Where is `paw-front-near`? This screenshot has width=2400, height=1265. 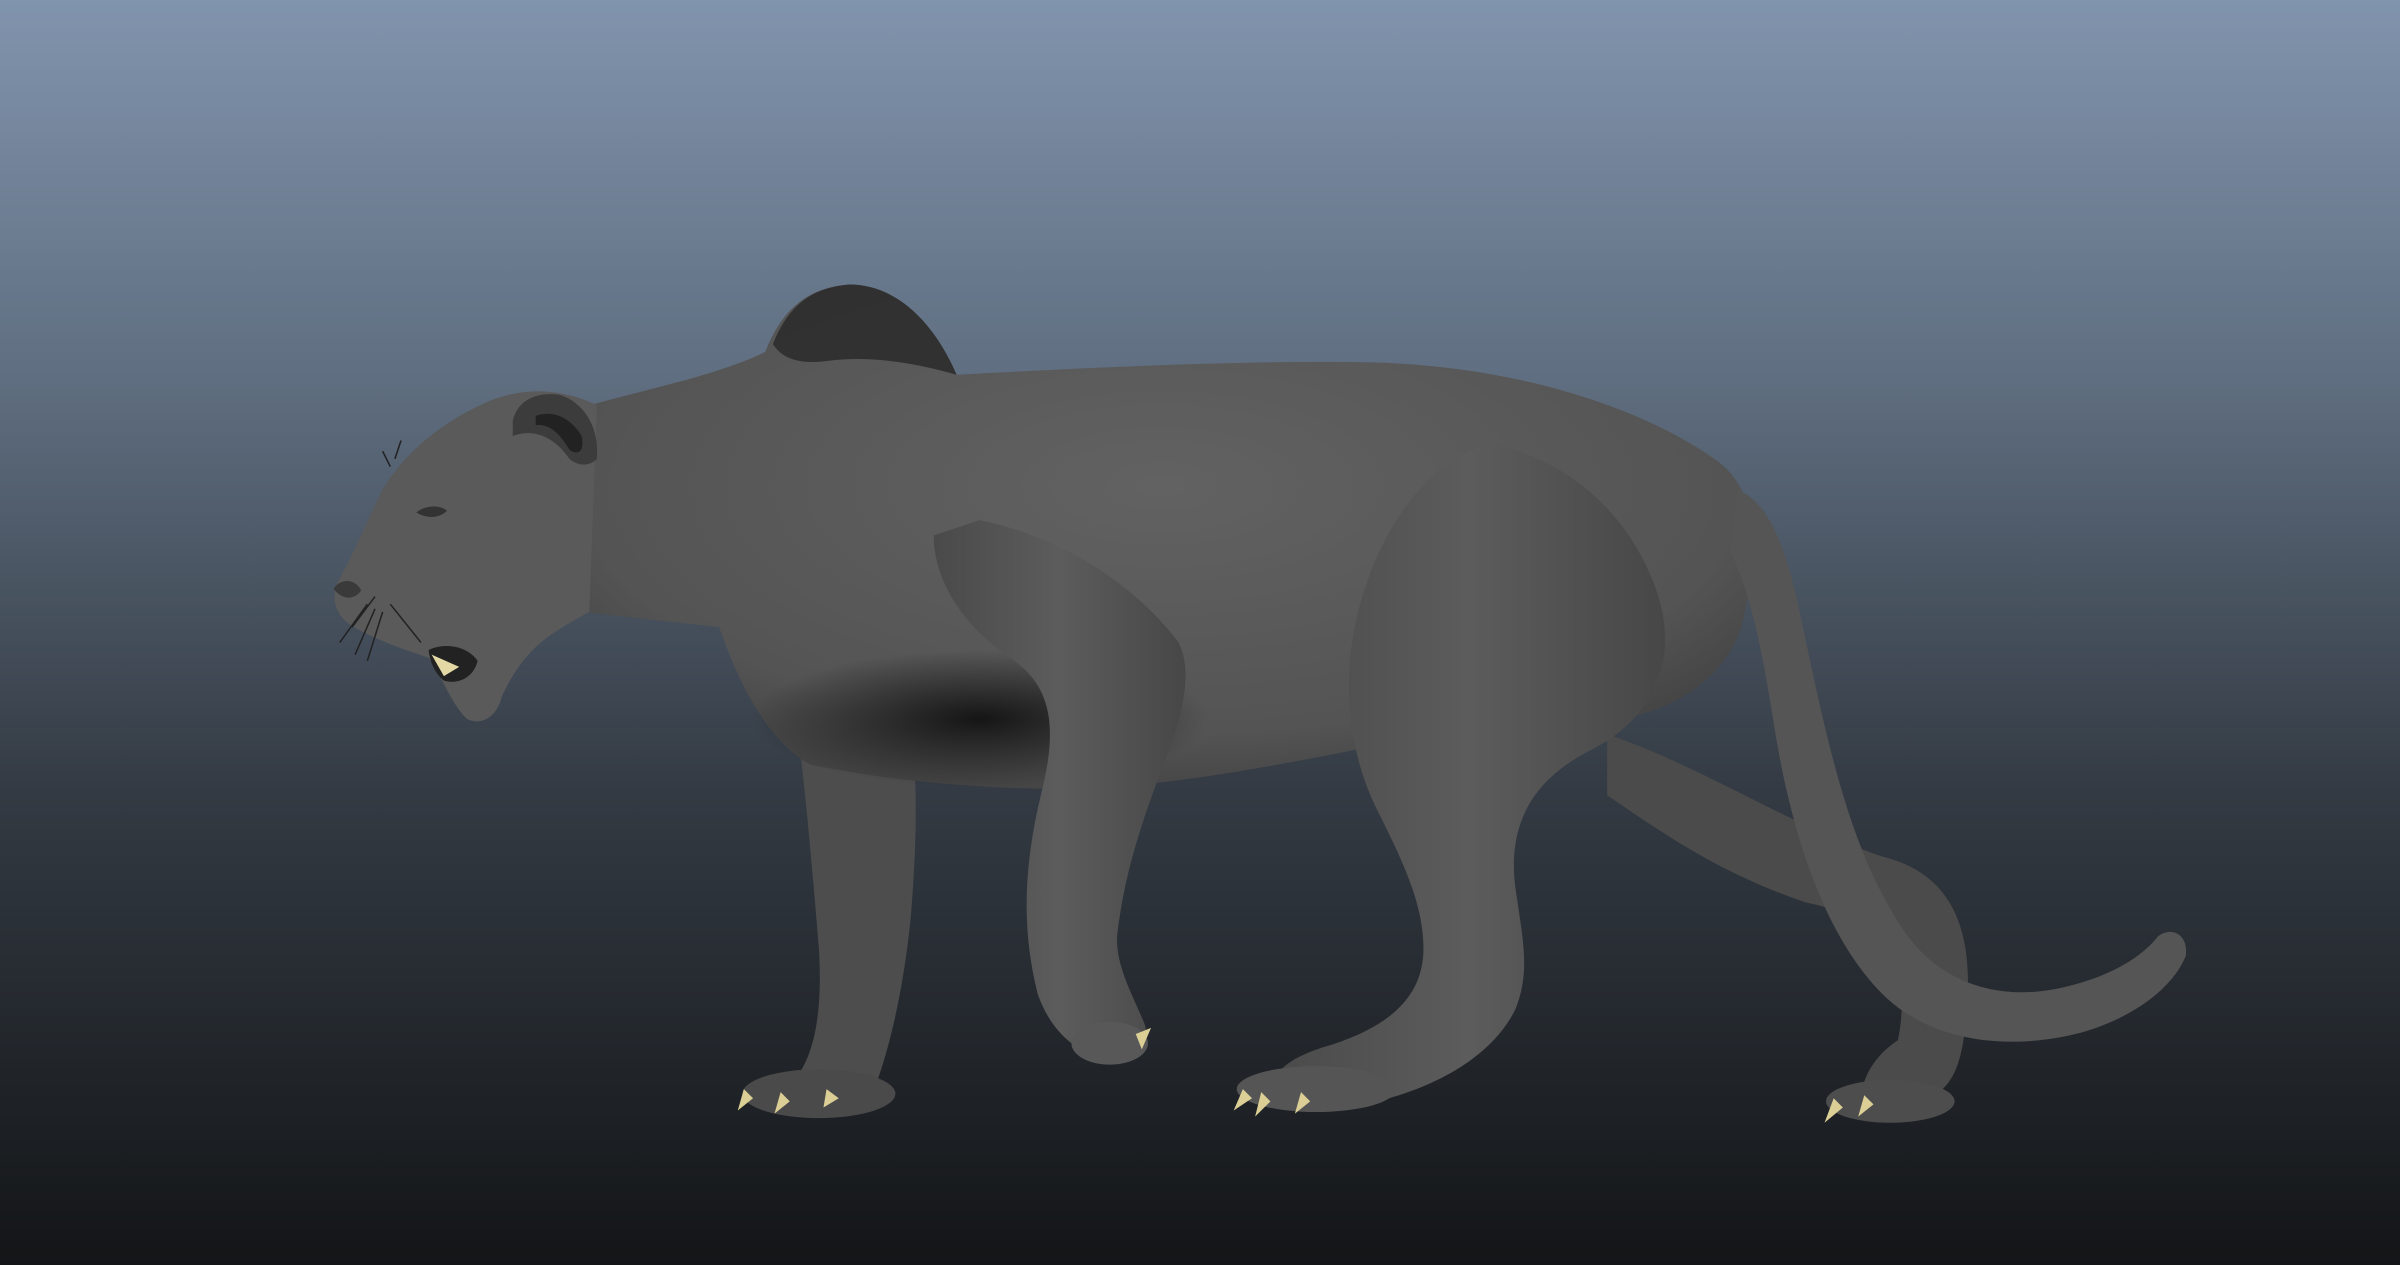 paw-front-near is located at coordinates (1109, 1043).